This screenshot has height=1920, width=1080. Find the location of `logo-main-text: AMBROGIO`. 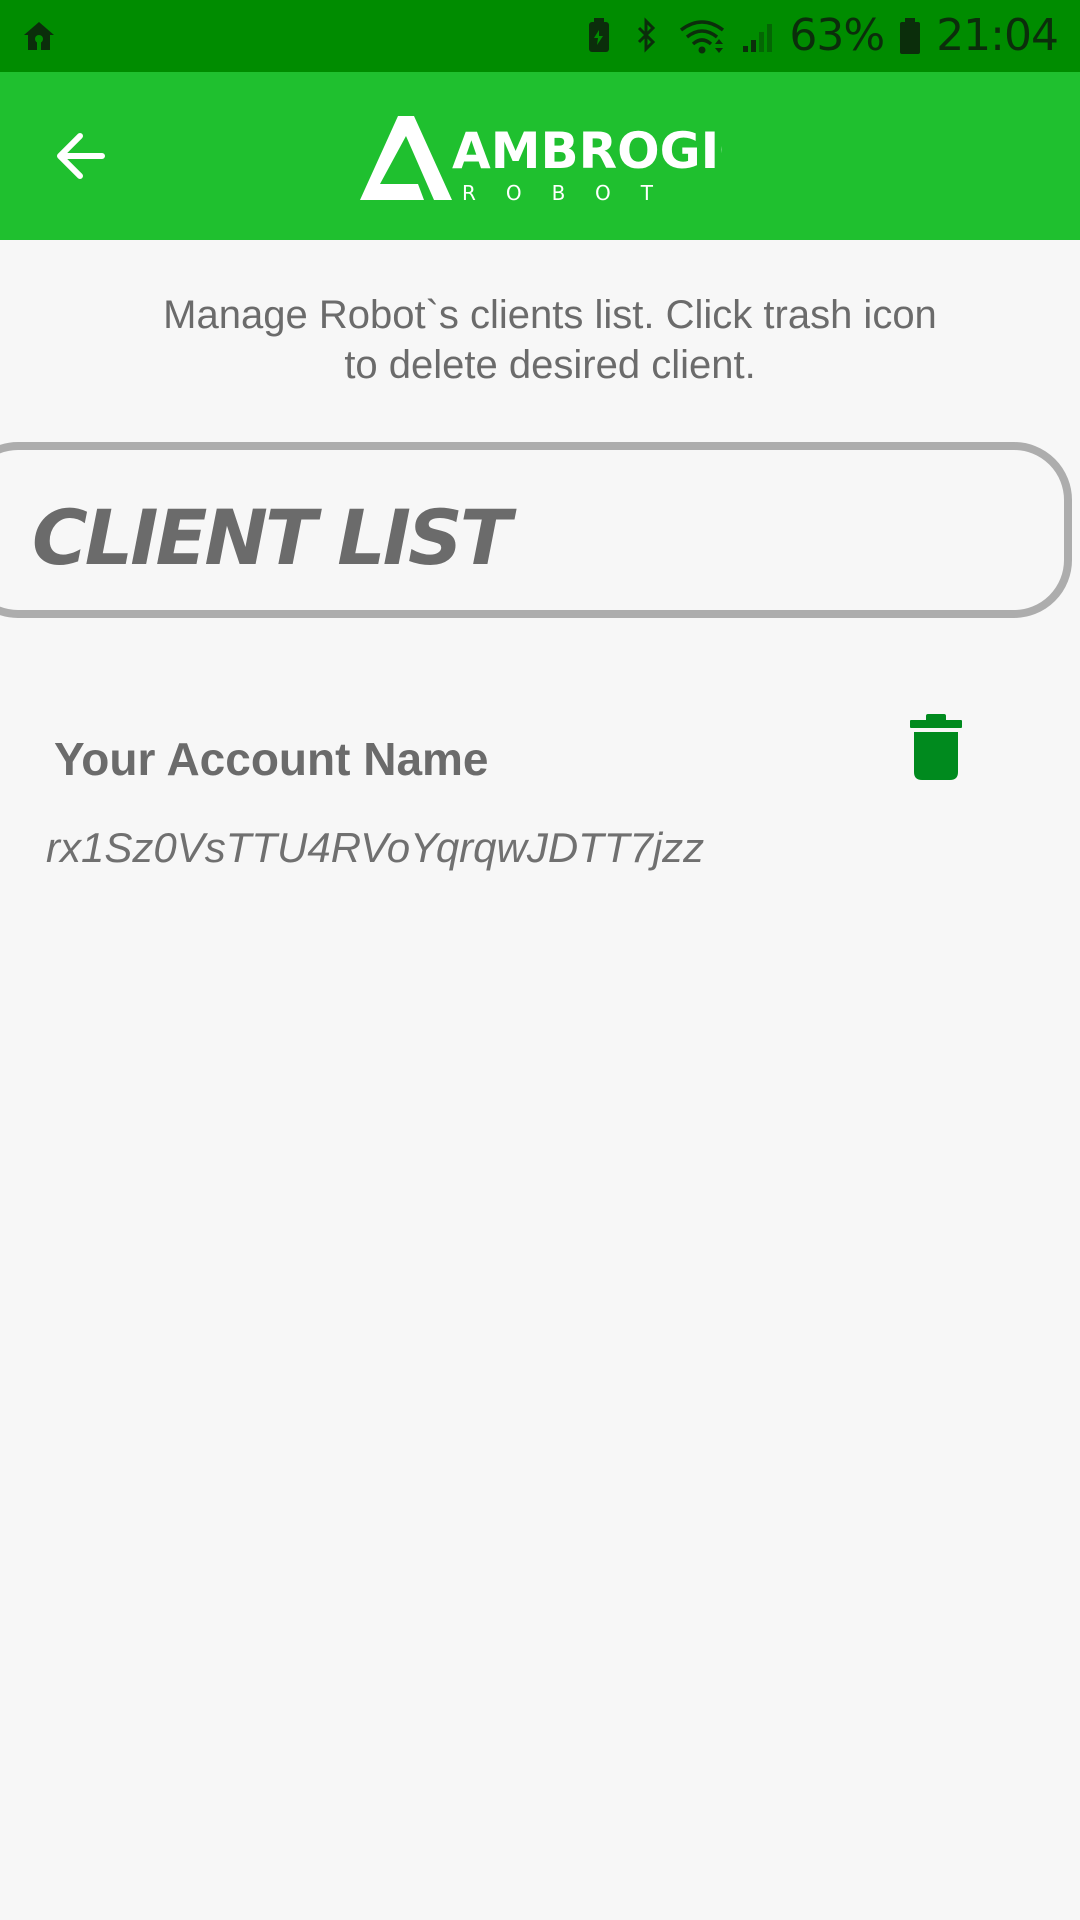

logo-main-text: AMBROGIO is located at coordinates (587, 151).